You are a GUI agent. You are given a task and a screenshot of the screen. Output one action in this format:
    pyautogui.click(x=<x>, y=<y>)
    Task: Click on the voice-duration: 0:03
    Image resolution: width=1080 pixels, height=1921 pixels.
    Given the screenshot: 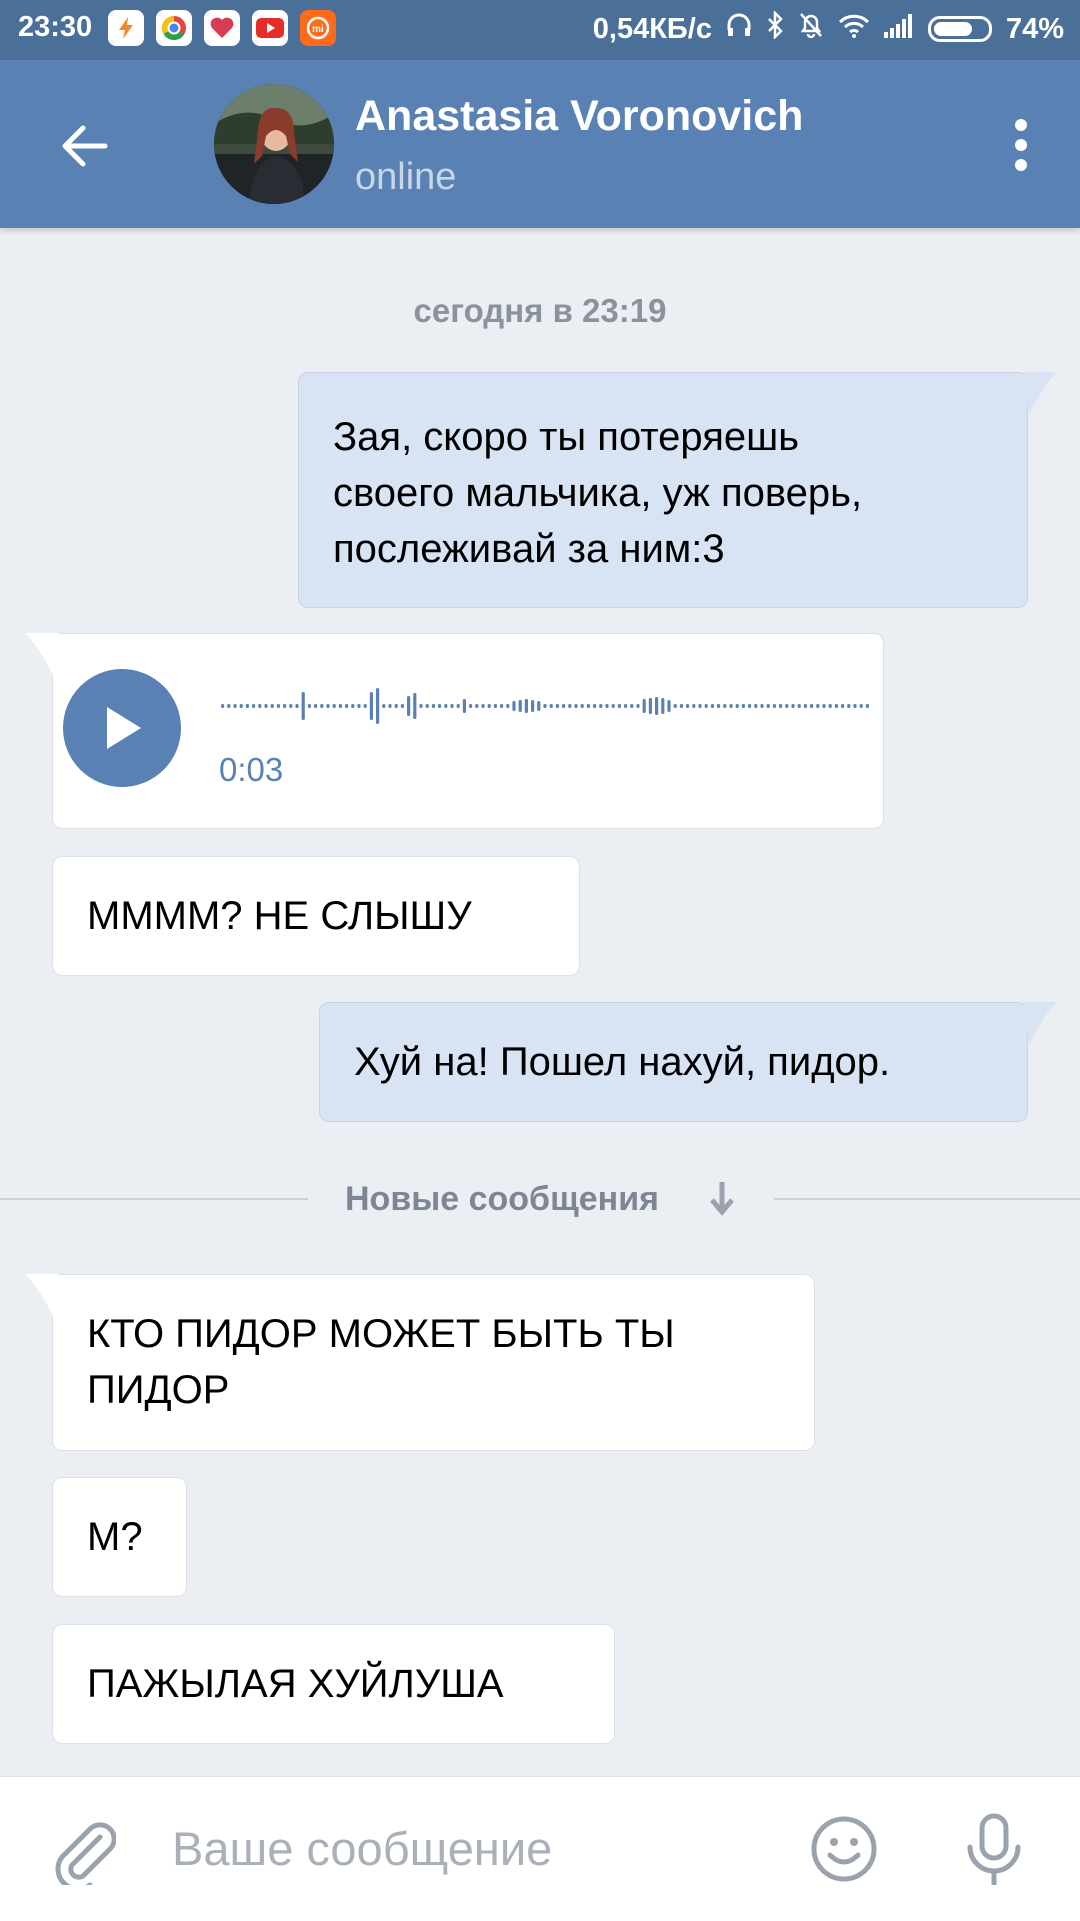 What is the action you would take?
    pyautogui.click(x=251, y=769)
    